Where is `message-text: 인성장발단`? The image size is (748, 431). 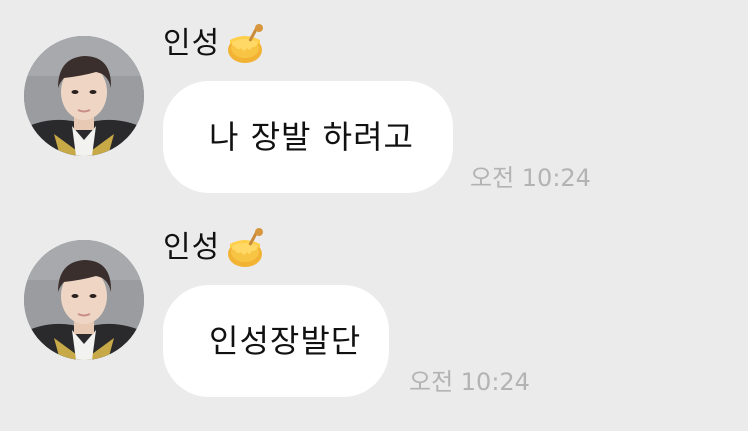 message-text: 인성장발단 is located at coordinates (285, 341).